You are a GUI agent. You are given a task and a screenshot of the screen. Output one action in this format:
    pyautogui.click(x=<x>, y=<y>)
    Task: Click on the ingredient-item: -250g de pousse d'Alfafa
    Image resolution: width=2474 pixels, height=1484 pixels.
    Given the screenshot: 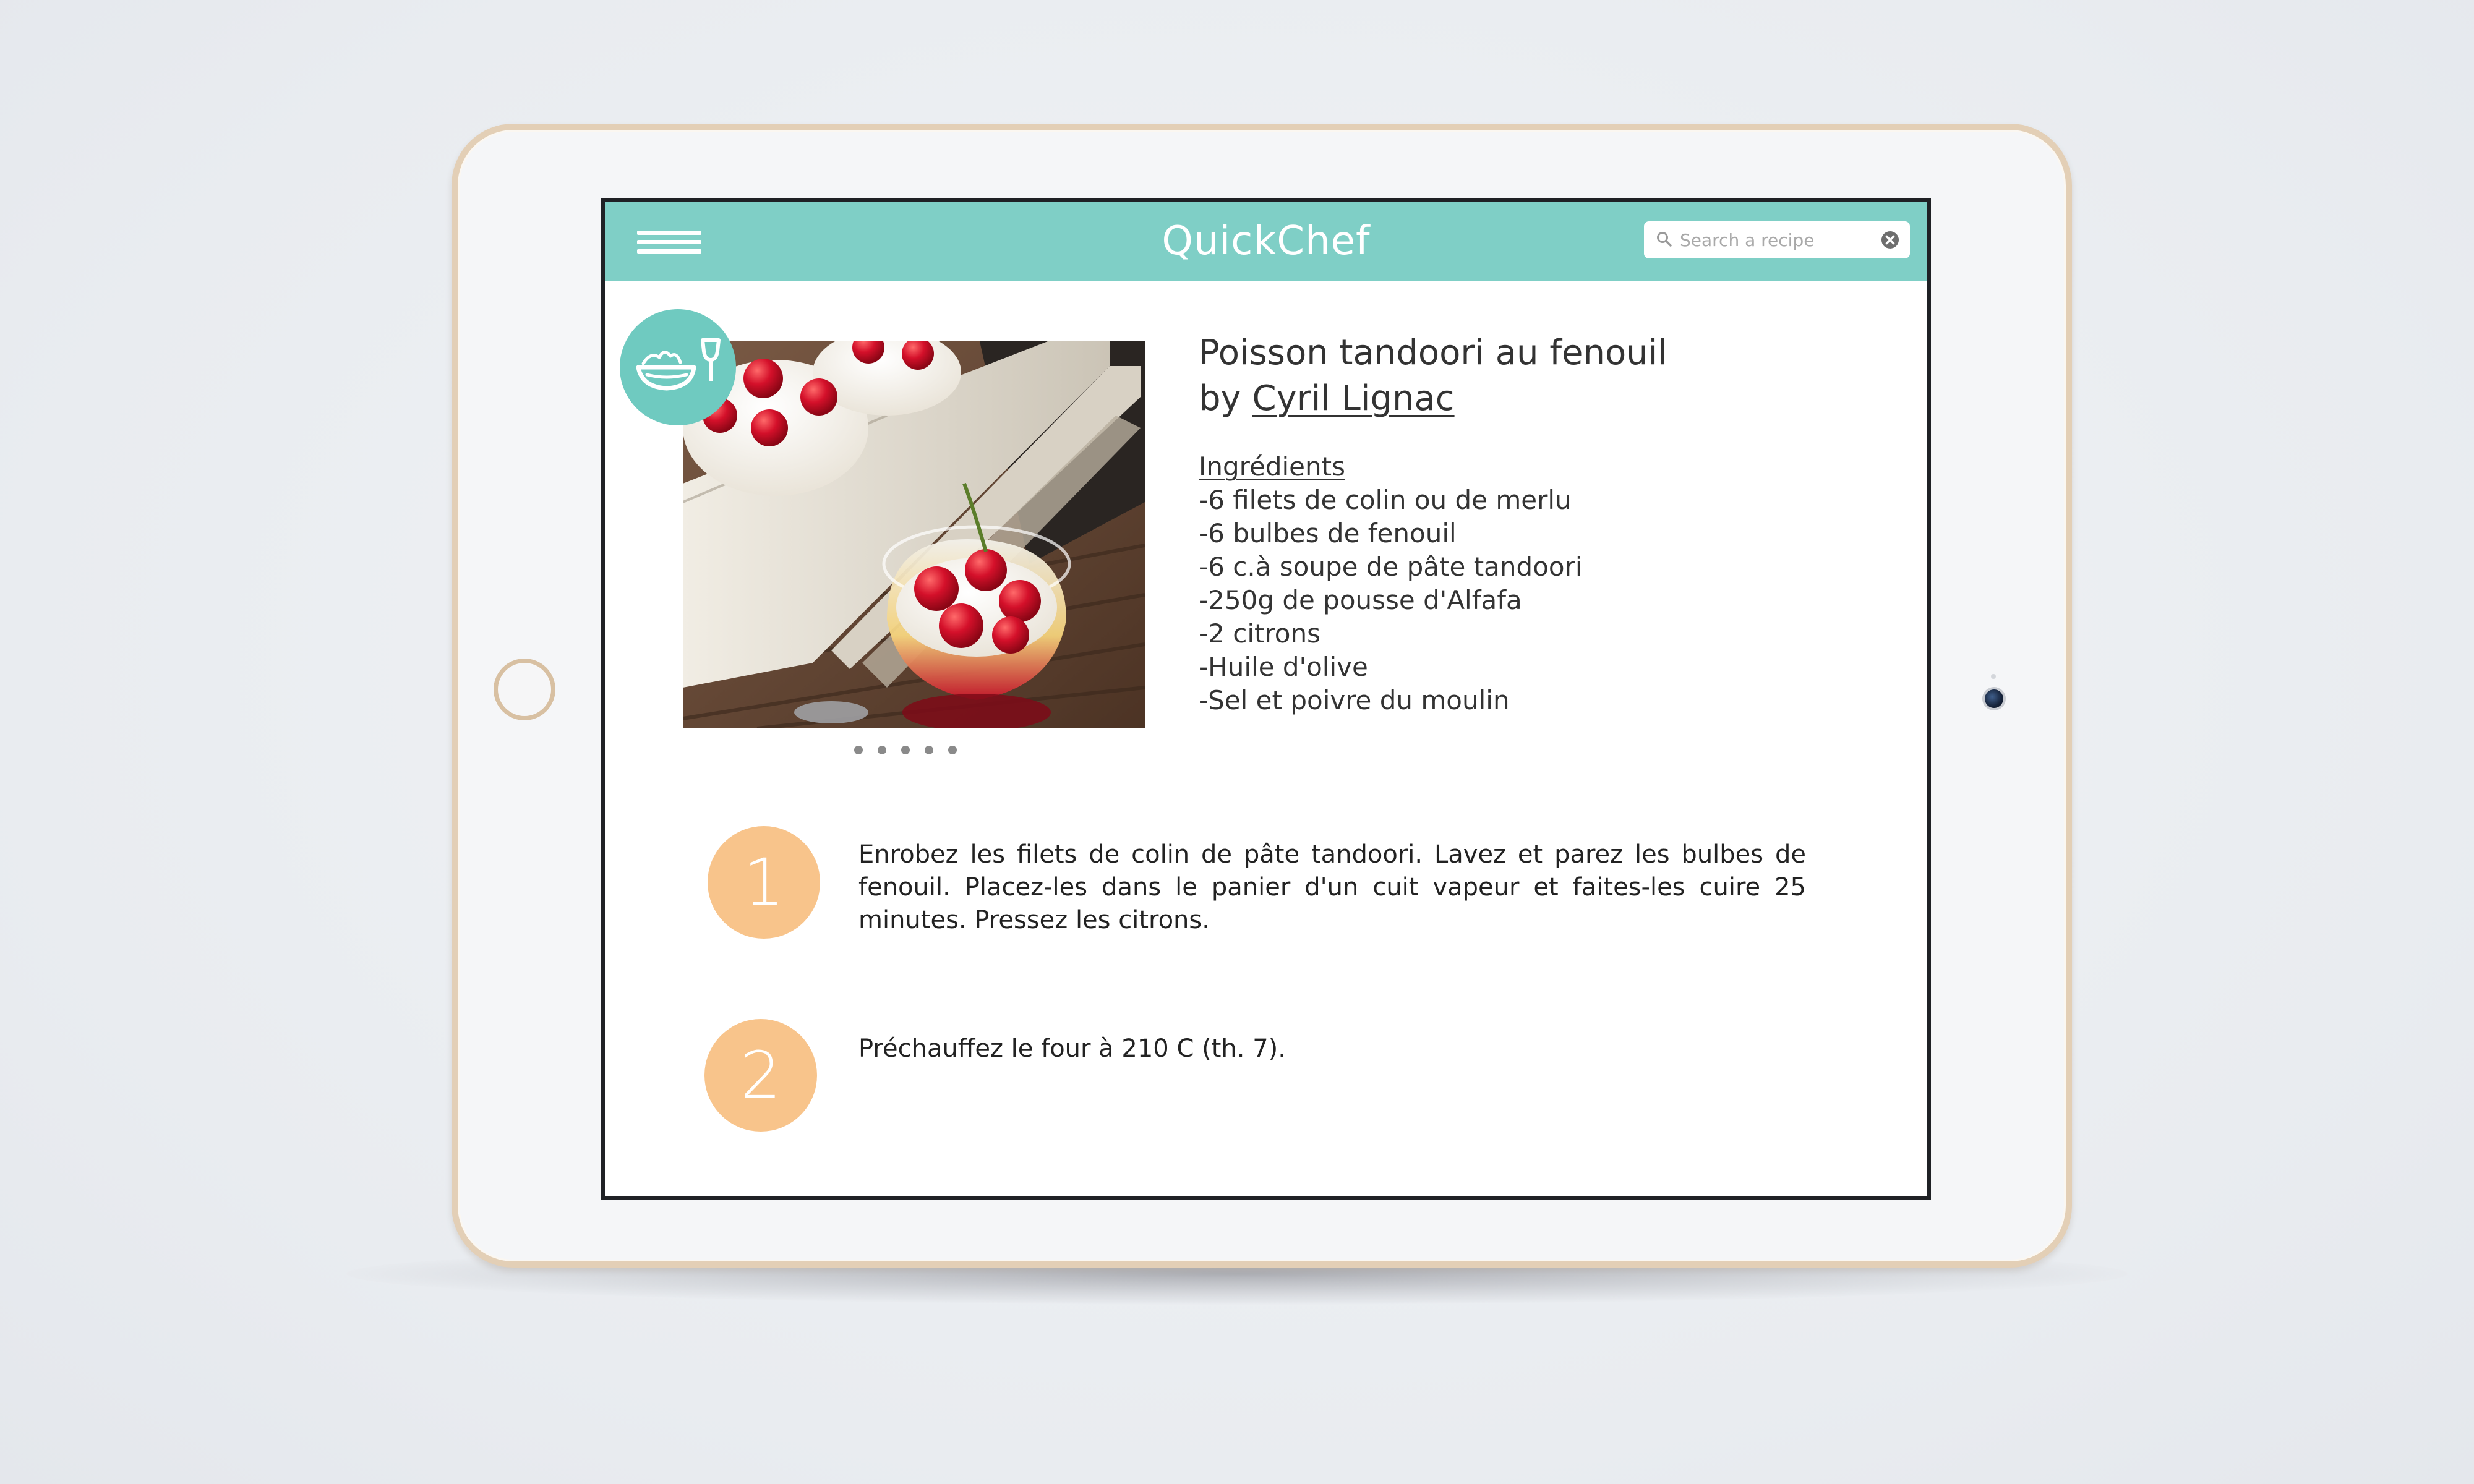 What is the action you would take?
    pyautogui.click(x=1361, y=600)
    